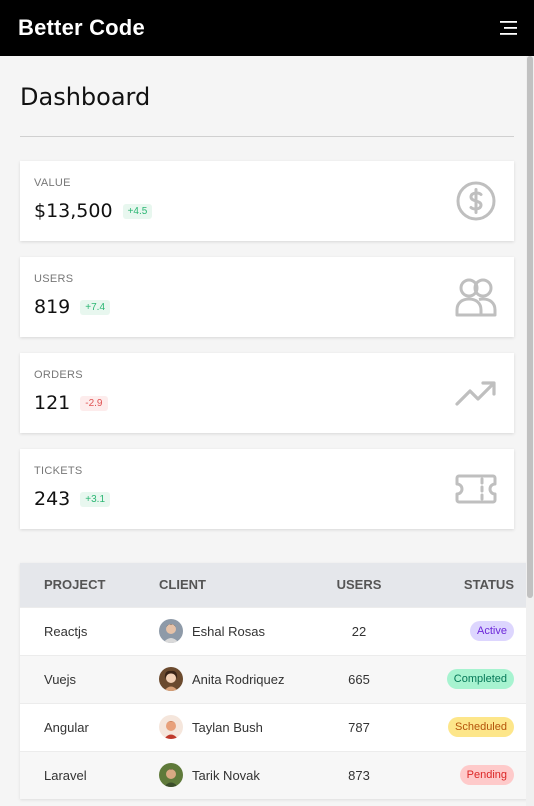 The height and width of the screenshot is (806, 534). Describe the element at coordinates (359, 774) in the screenshot. I see `users-cell: 873` at that location.